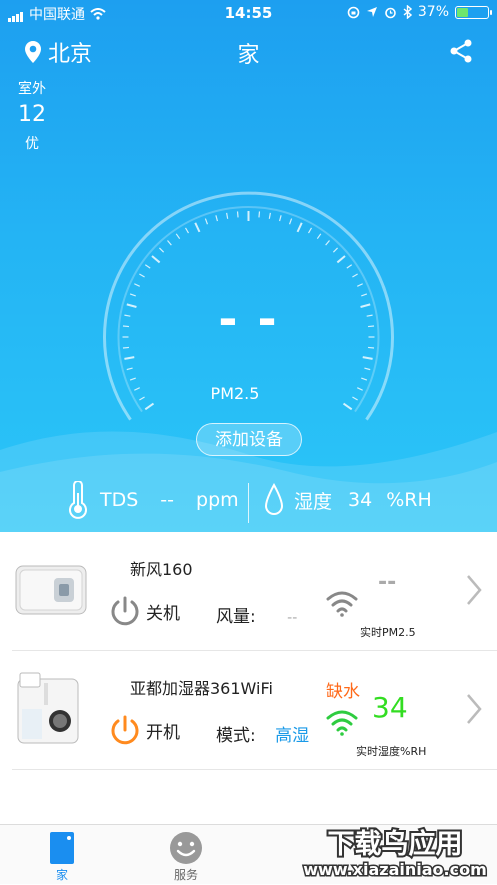  I want to click on pm25-value: - -, so click(248, 319).